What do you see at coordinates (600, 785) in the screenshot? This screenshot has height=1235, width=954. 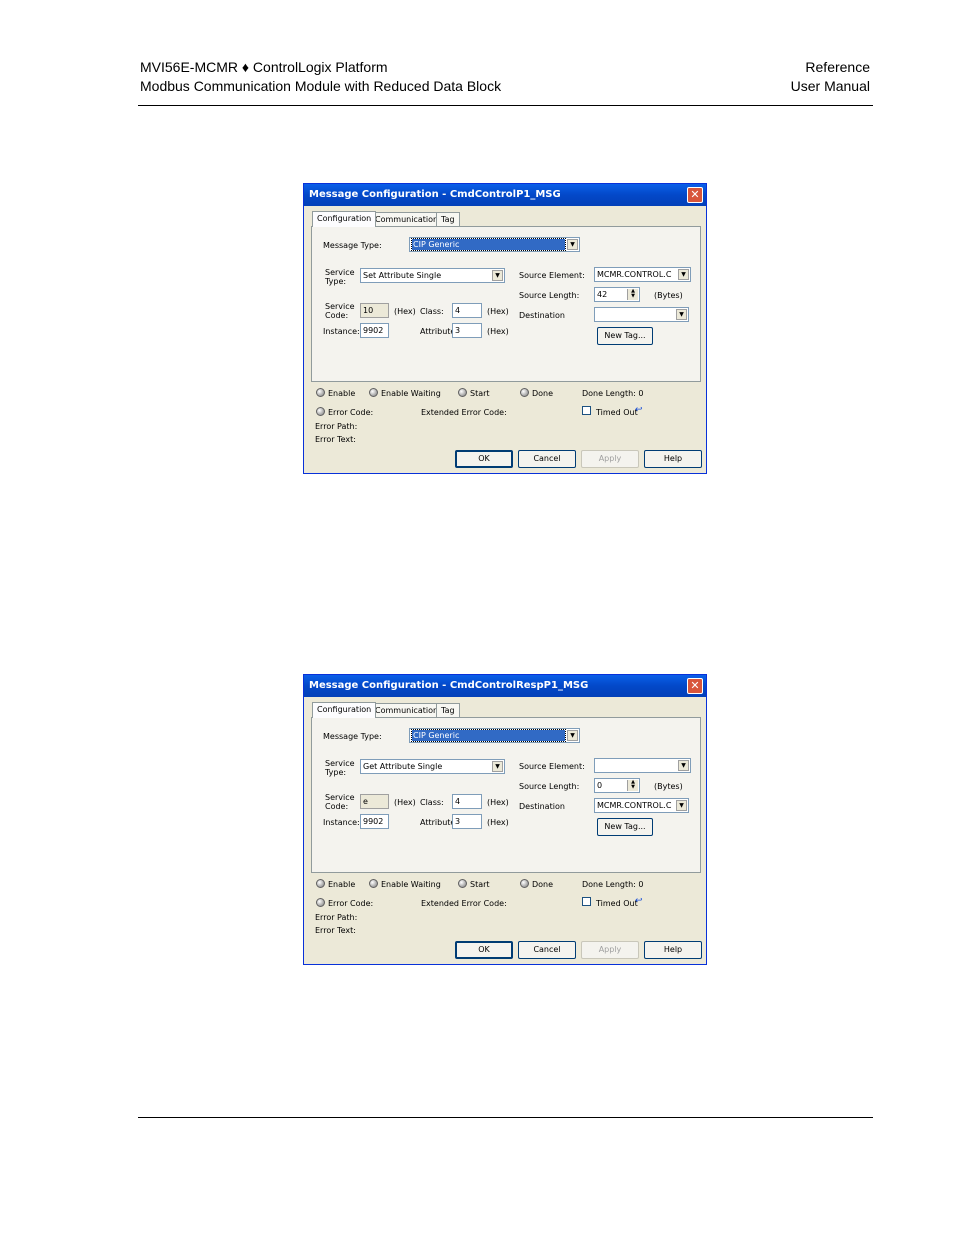 I see `source-length-value: 0` at bounding box center [600, 785].